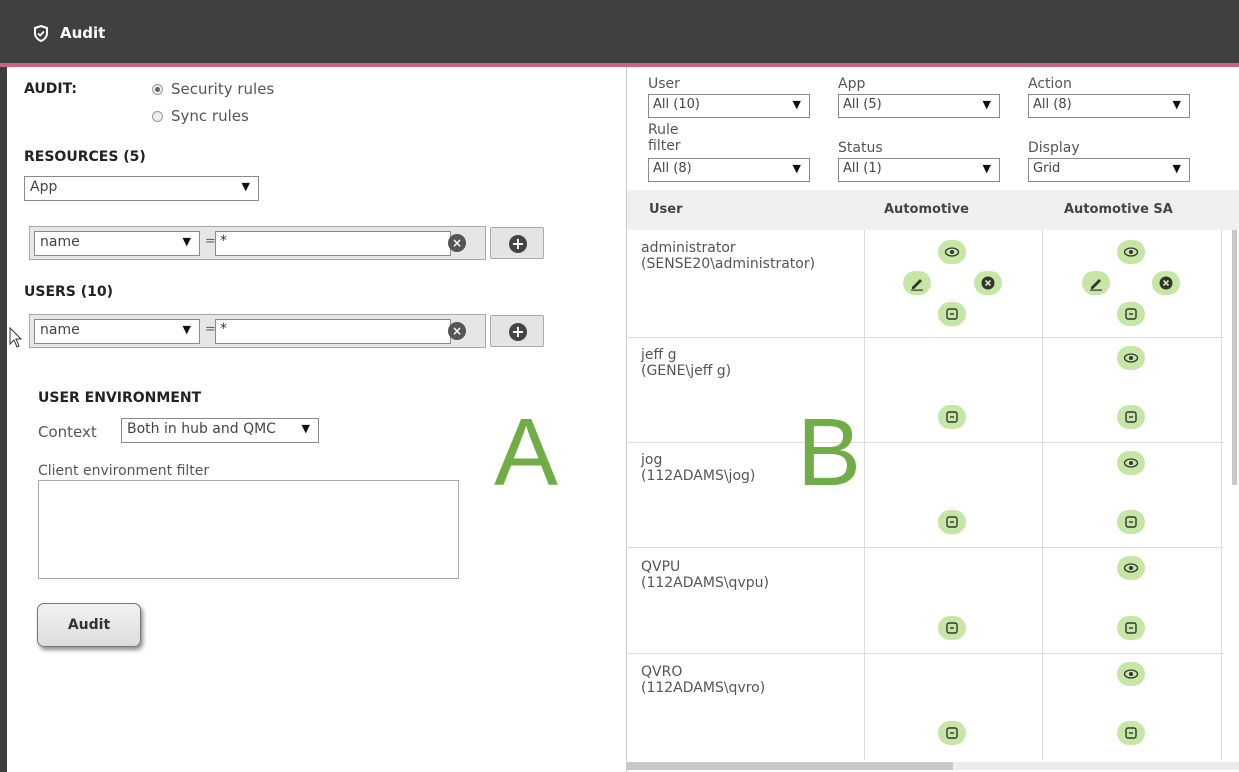 This screenshot has height=772, width=1239. Describe the element at coordinates (210, 116) in the screenshot. I see `radio-sync-label: Sync rules` at that location.